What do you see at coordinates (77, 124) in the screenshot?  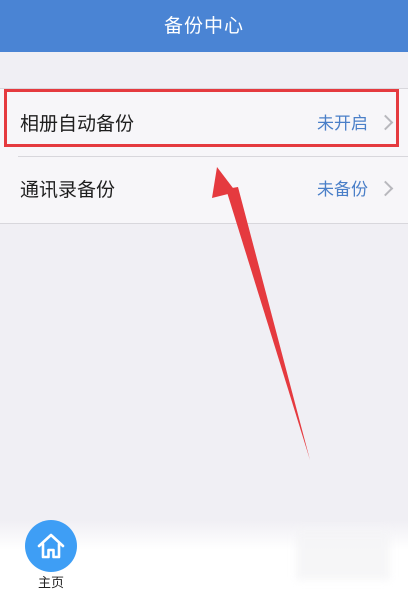 I see `list-item-label: 相册自动备份` at bounding box center [77, 124].